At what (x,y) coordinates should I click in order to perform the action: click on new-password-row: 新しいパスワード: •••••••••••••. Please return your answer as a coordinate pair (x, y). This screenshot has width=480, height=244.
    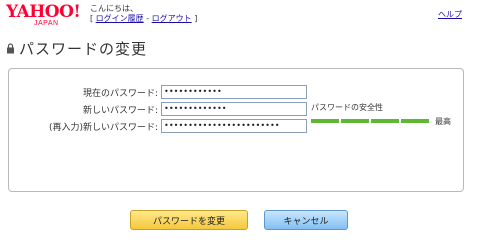
    Looking at the image, I should click on (158, 109).